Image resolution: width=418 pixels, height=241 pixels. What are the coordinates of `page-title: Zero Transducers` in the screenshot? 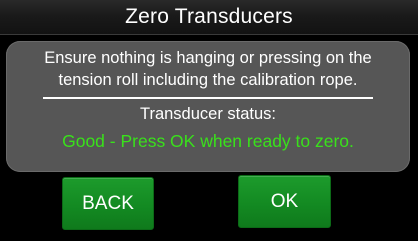 It's located at (209, 16).